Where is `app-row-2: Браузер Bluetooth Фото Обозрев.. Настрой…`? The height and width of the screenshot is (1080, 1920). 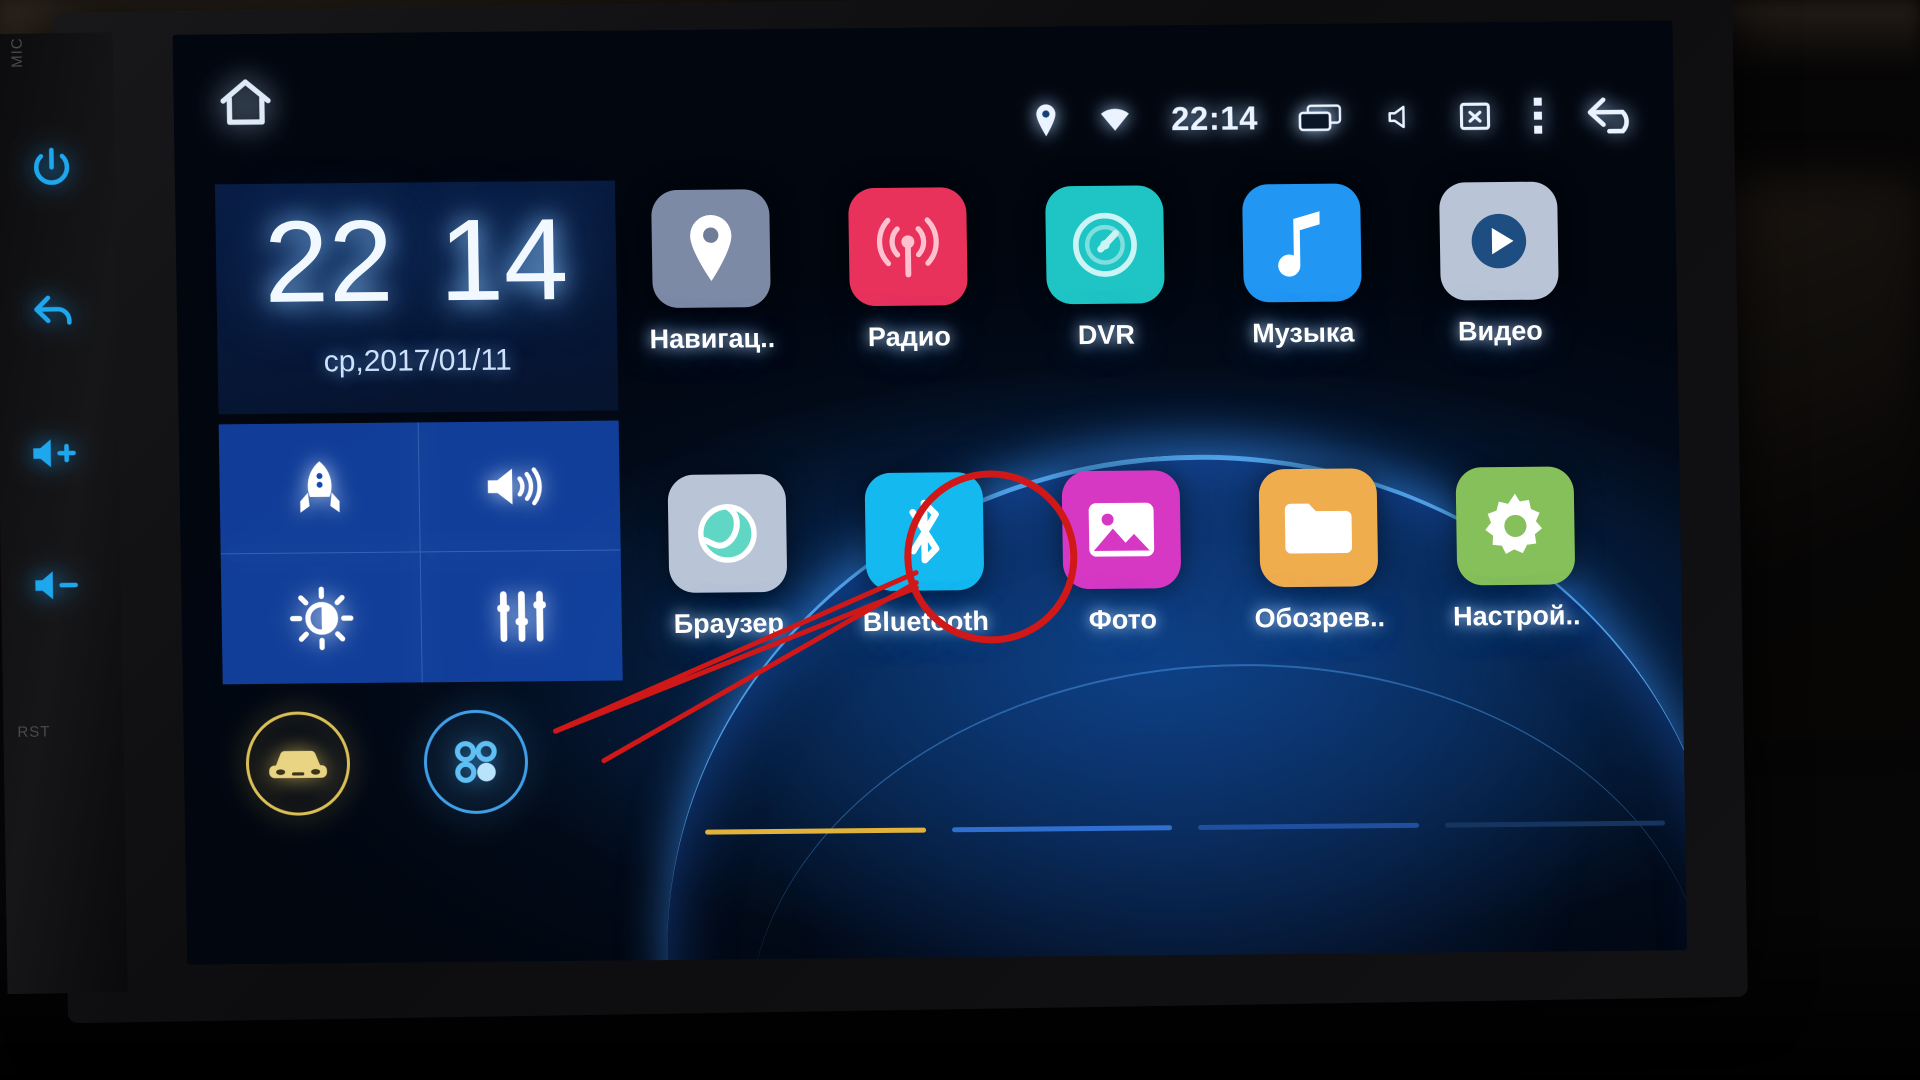 app-row-2: Браузер Bluetooth Фото Обозрев.. Настрой… is located at coordinates (1151, 552).